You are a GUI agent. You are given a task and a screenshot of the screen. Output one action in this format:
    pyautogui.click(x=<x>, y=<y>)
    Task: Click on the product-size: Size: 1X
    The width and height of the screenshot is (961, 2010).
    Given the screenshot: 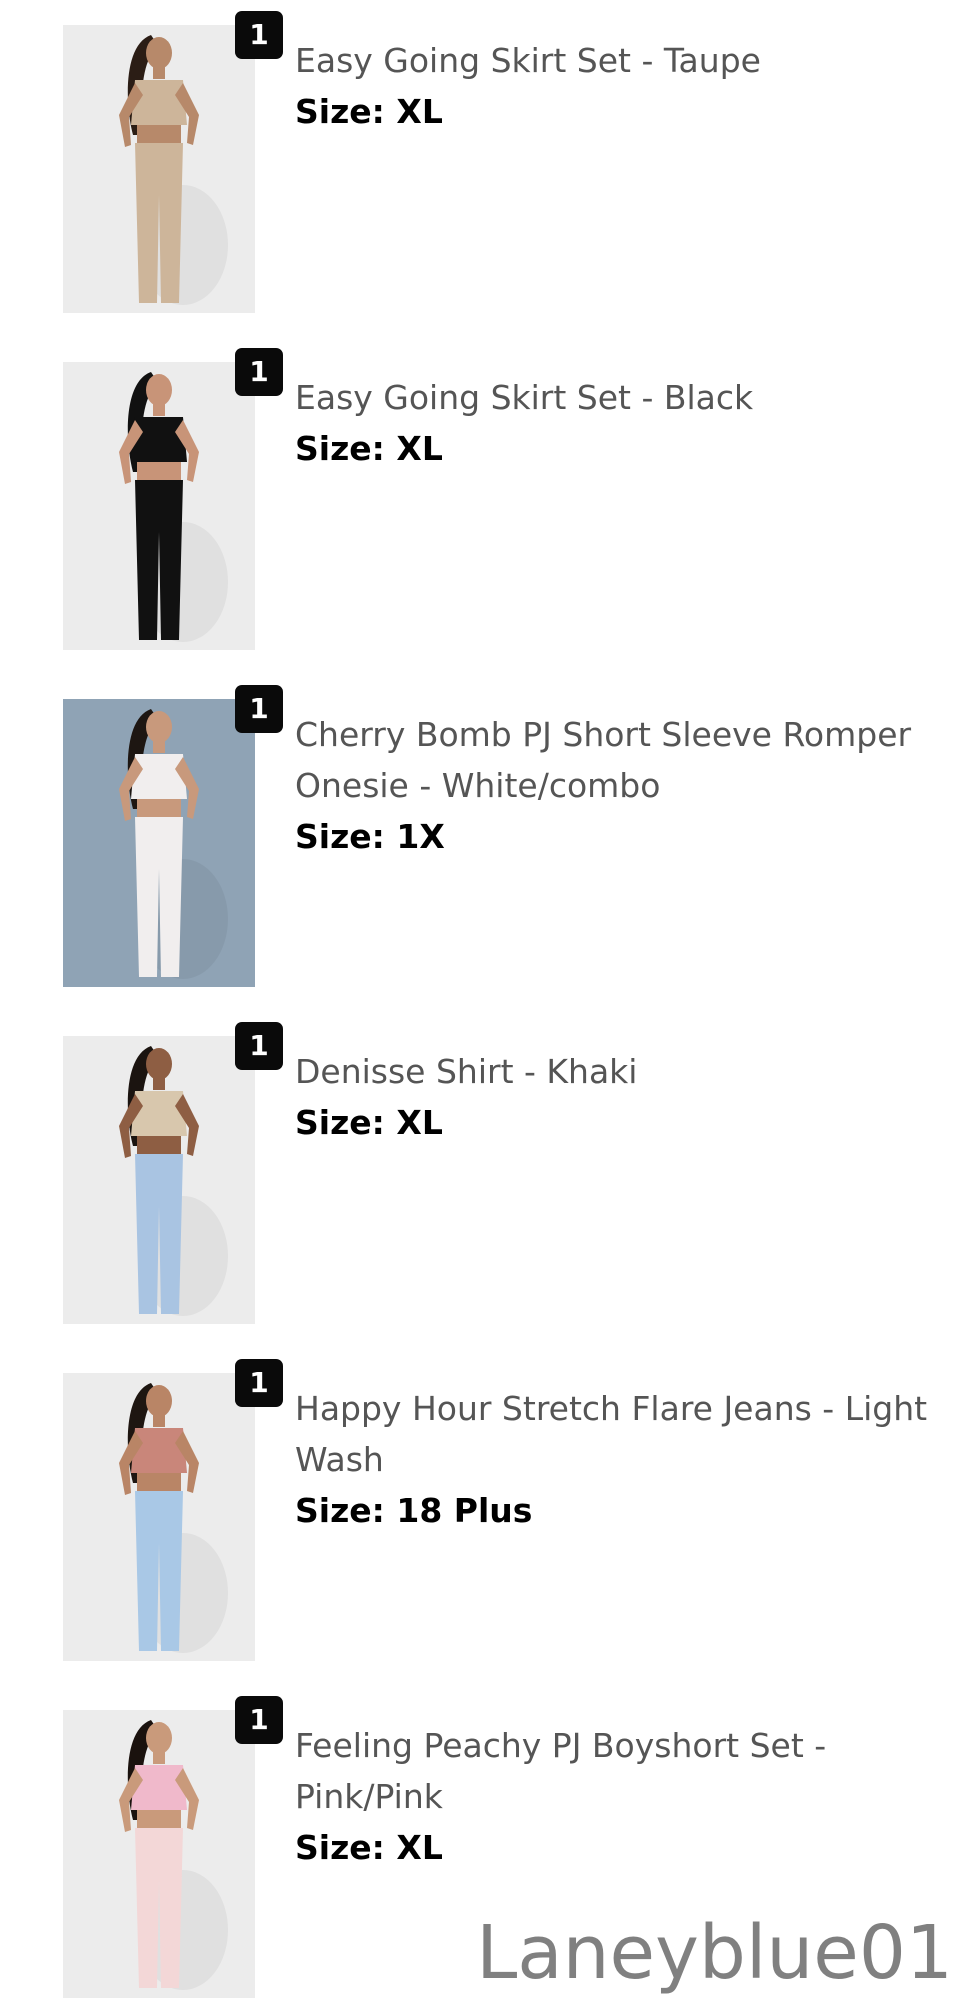 What is the action you would take?
    pyautogui.click(x=620, y=836)
    